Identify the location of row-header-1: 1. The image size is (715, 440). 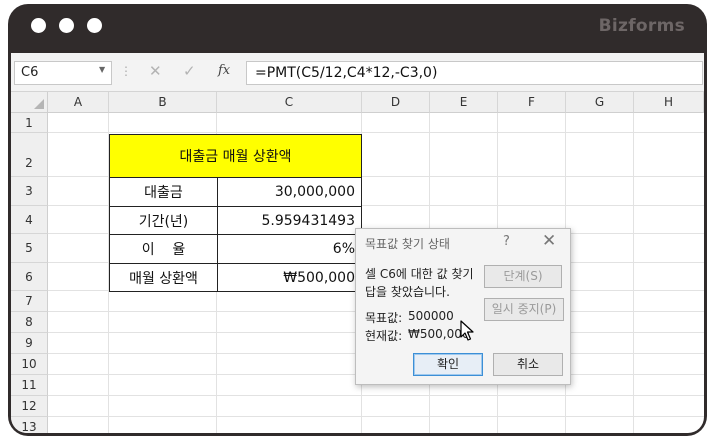
(29, 123).